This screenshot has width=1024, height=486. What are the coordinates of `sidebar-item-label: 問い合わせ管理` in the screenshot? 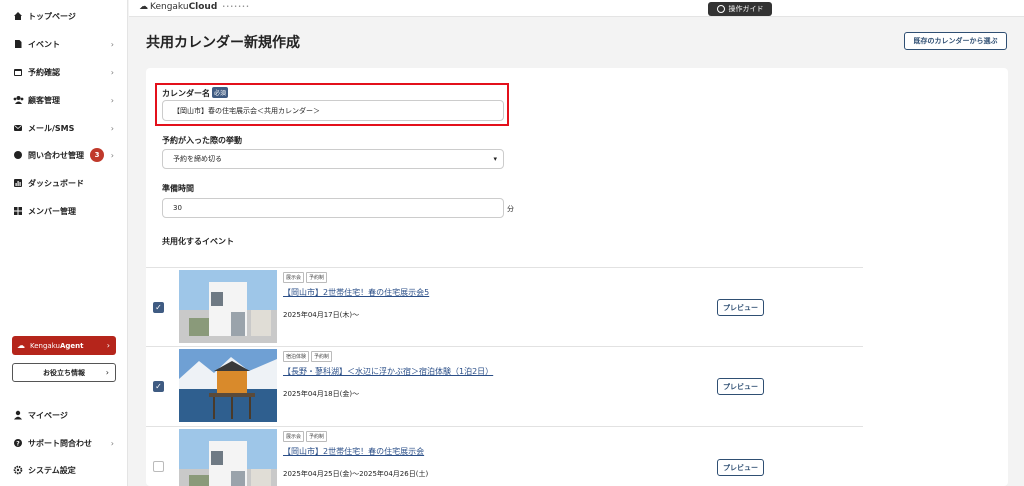 It's located at (56, 155).